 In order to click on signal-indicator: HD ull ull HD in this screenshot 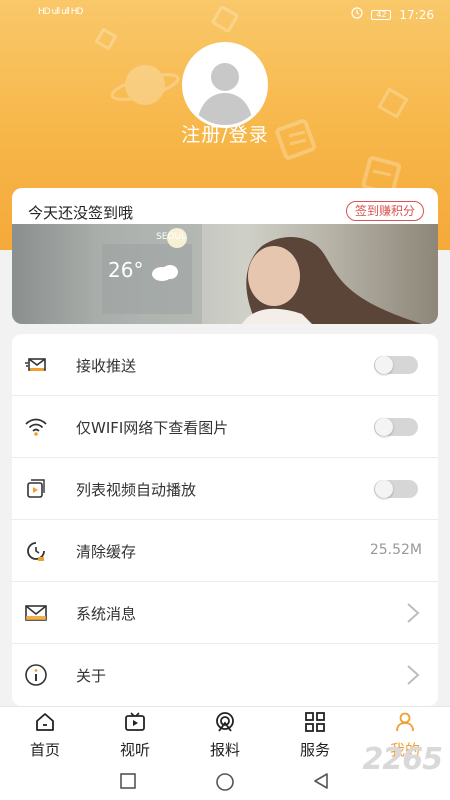, I will do `click(60, 12)`.